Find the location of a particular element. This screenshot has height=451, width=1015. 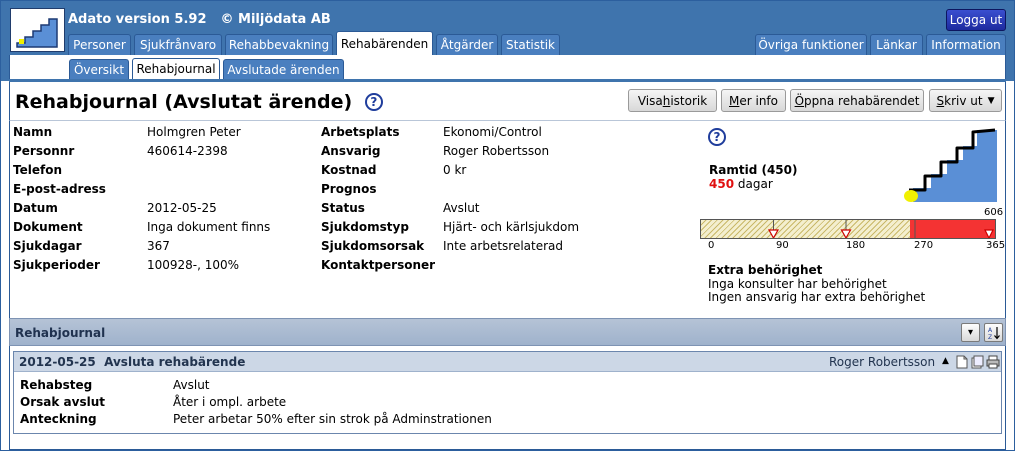

tab-rehabbevakning: Rehabbevakning is located at coordinates (279, 44).